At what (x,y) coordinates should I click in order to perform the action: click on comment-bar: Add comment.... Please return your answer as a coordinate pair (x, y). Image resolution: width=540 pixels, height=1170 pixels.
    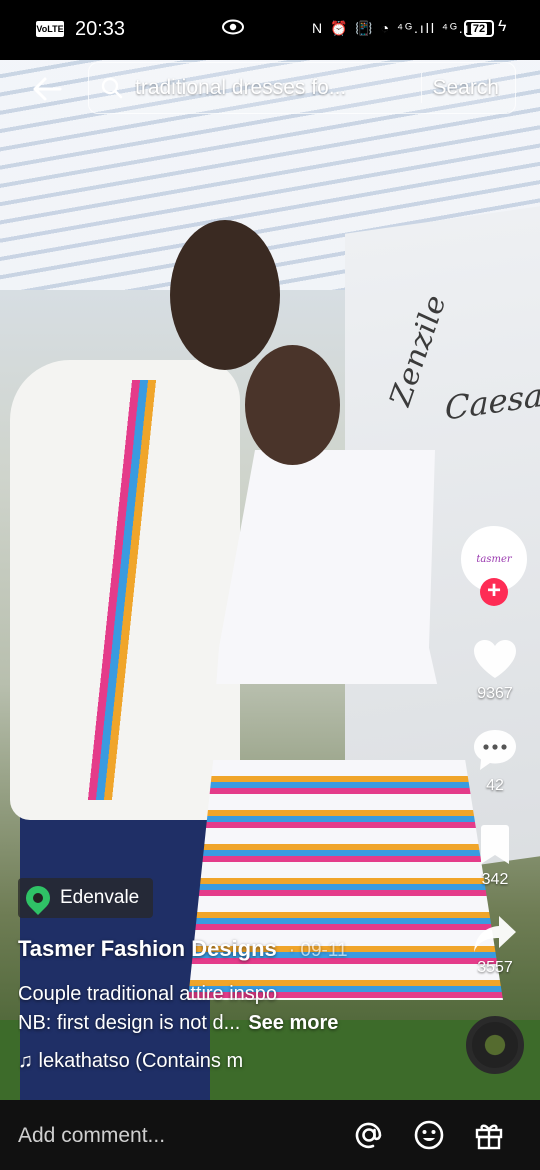
    Looking at the image, I should click on (270, 1135).